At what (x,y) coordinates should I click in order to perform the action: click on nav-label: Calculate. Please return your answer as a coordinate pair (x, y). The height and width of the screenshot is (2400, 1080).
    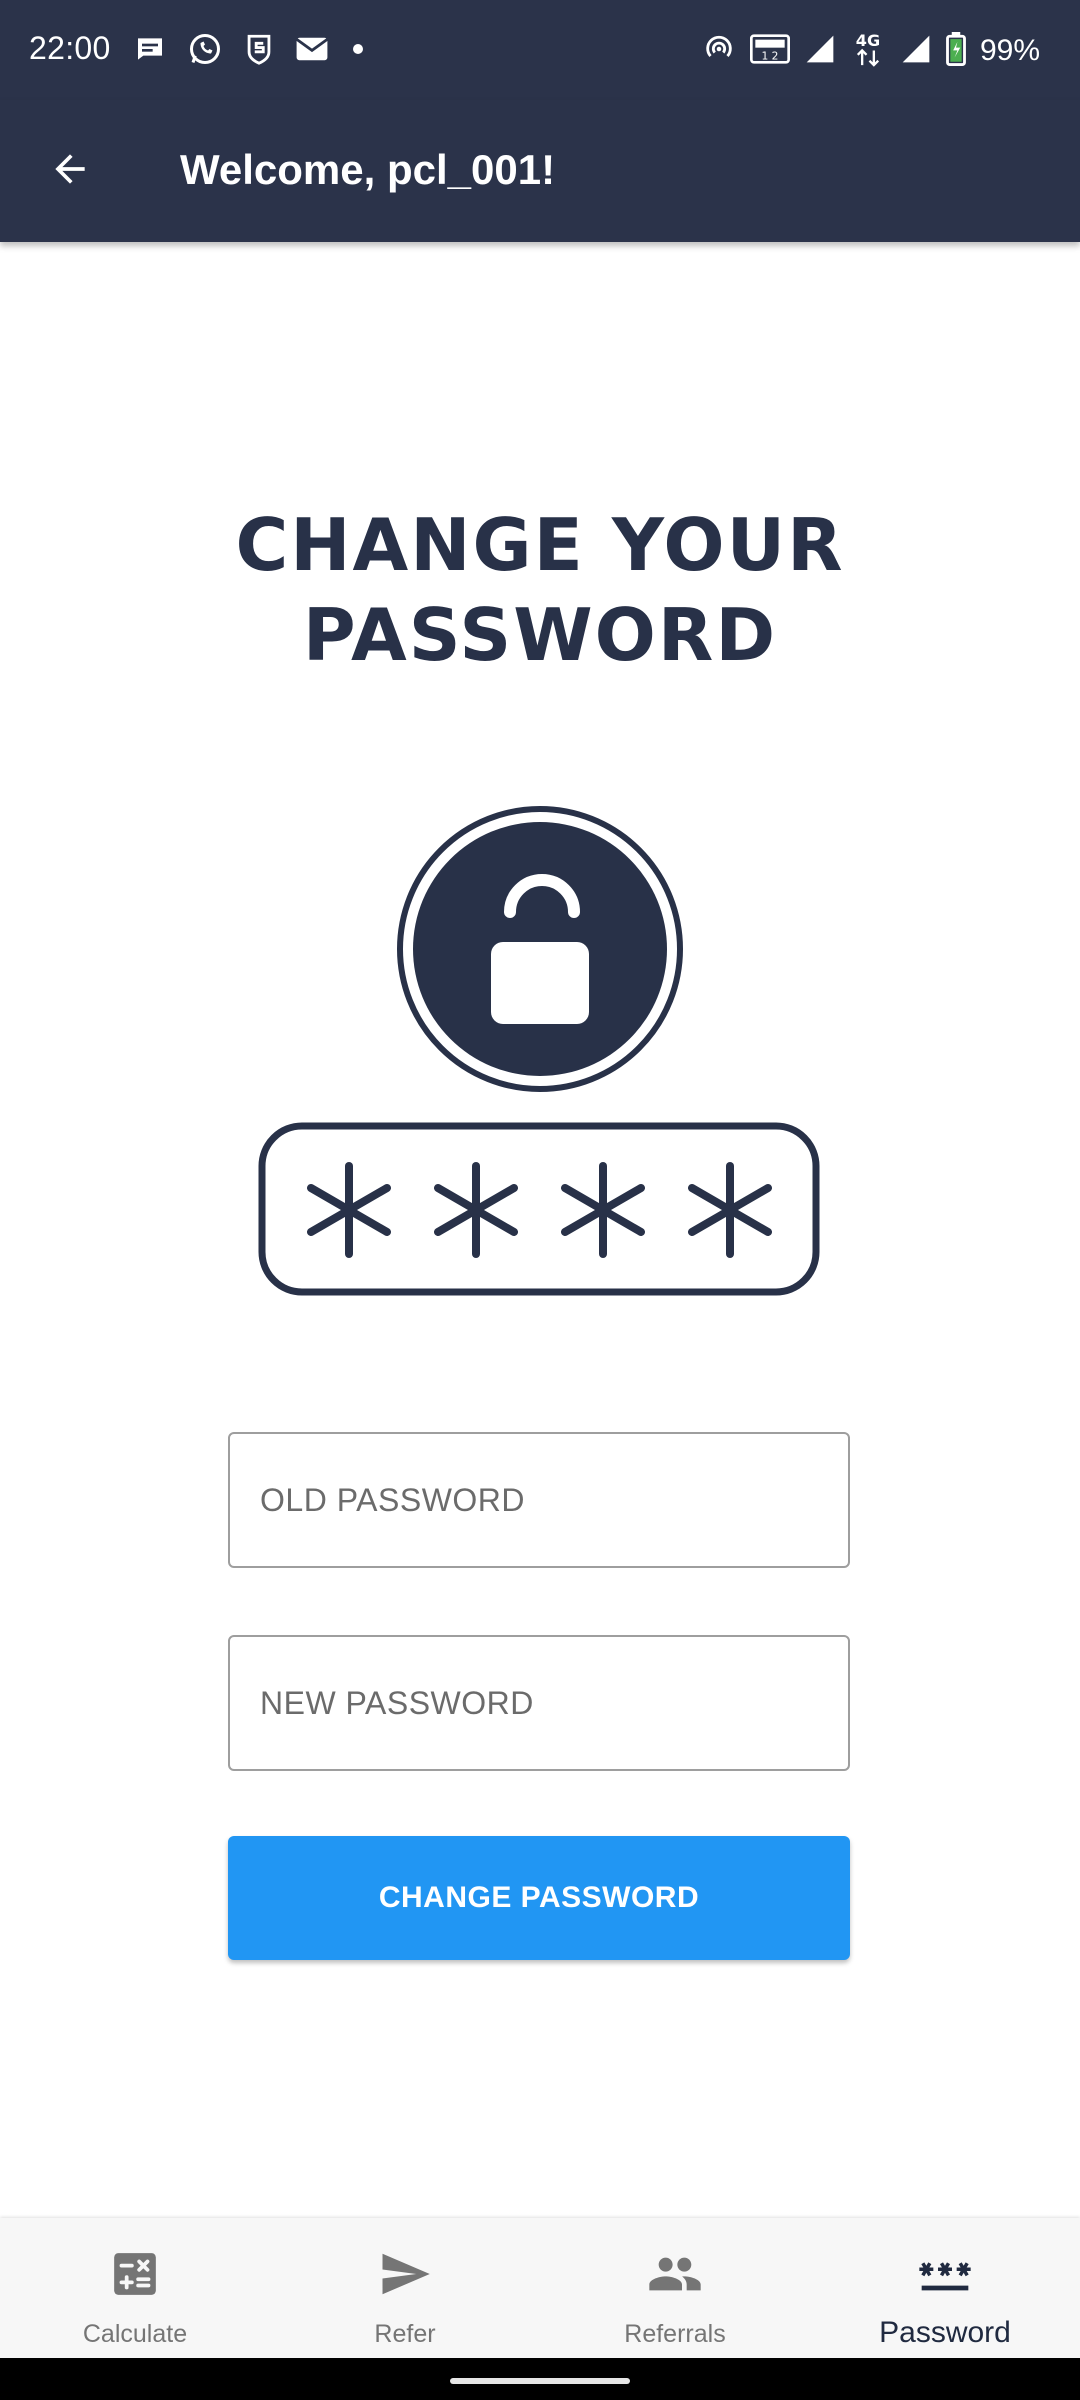
    Looking at the image, I should click on (135, 2334).